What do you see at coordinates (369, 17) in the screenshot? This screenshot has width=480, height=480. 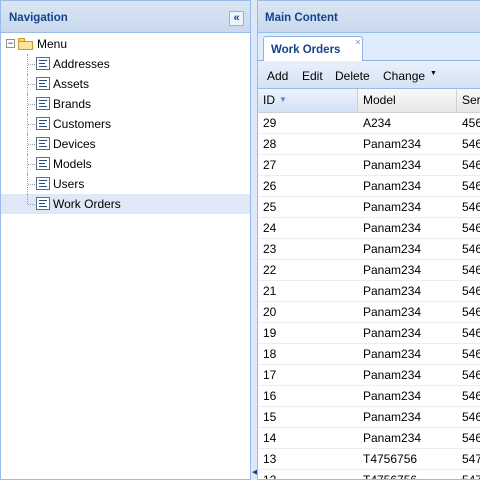 I see `main-content-header: Main Content` at bounding box center [369, 17].